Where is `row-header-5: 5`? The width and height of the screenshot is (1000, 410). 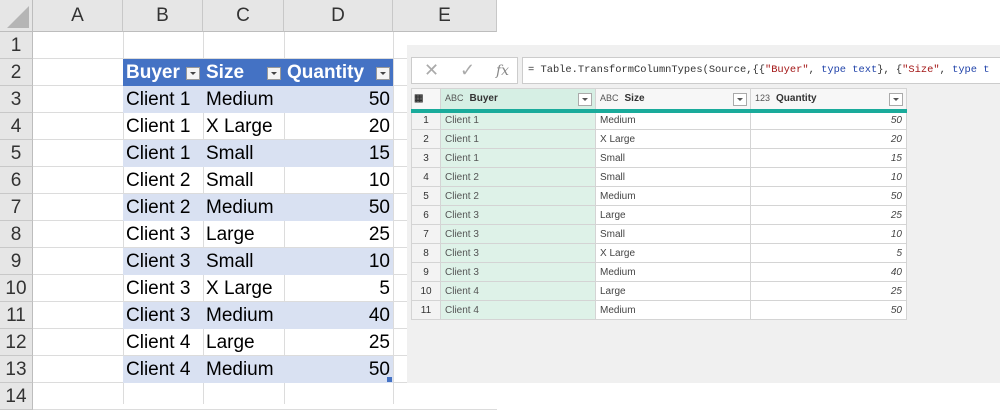 row-header-5: 5 is located at coordinates (16, 153).